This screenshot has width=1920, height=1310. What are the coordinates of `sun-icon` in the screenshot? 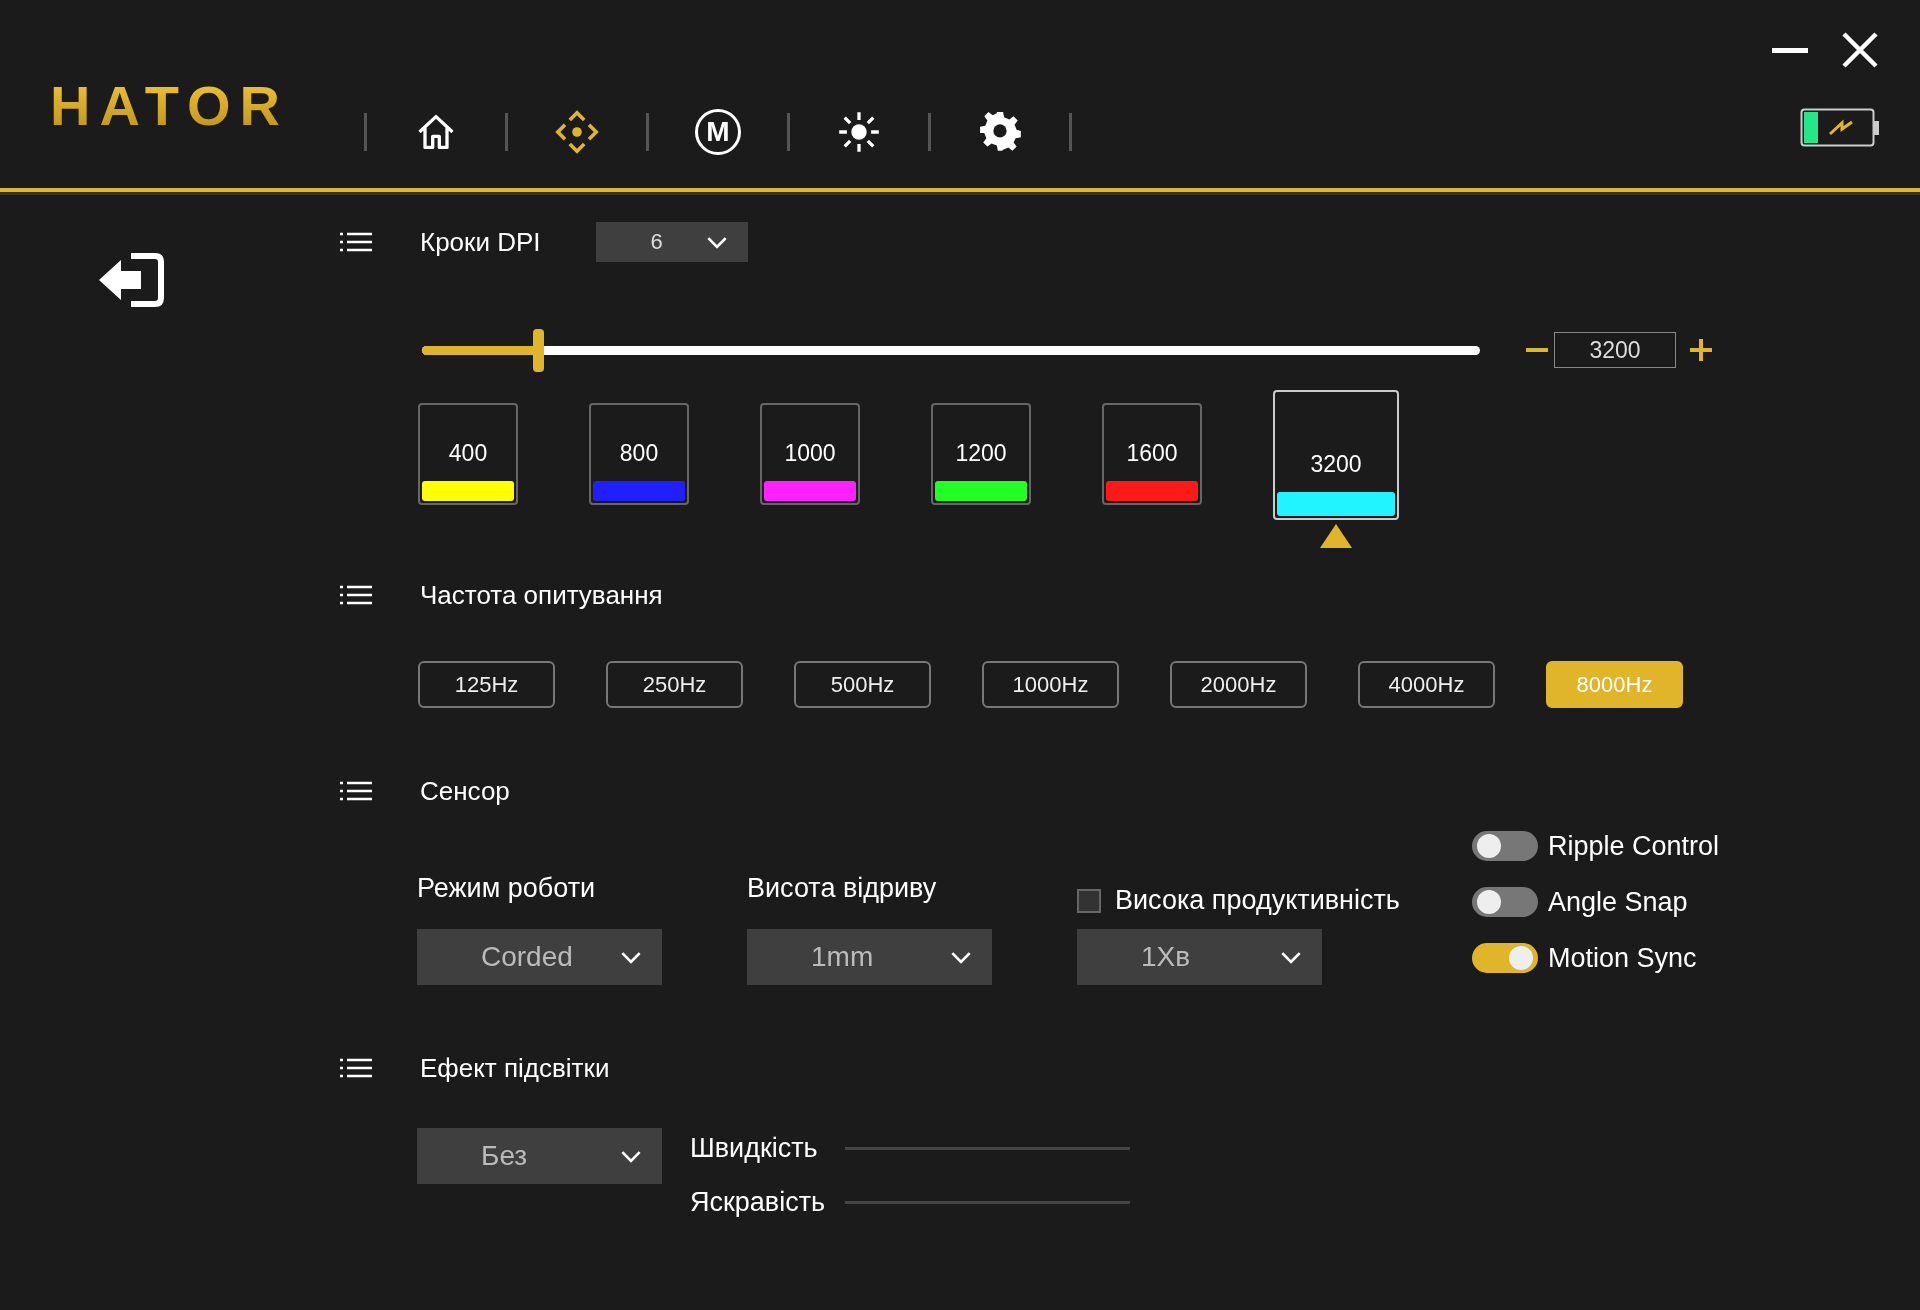 It's located at (858, 132).